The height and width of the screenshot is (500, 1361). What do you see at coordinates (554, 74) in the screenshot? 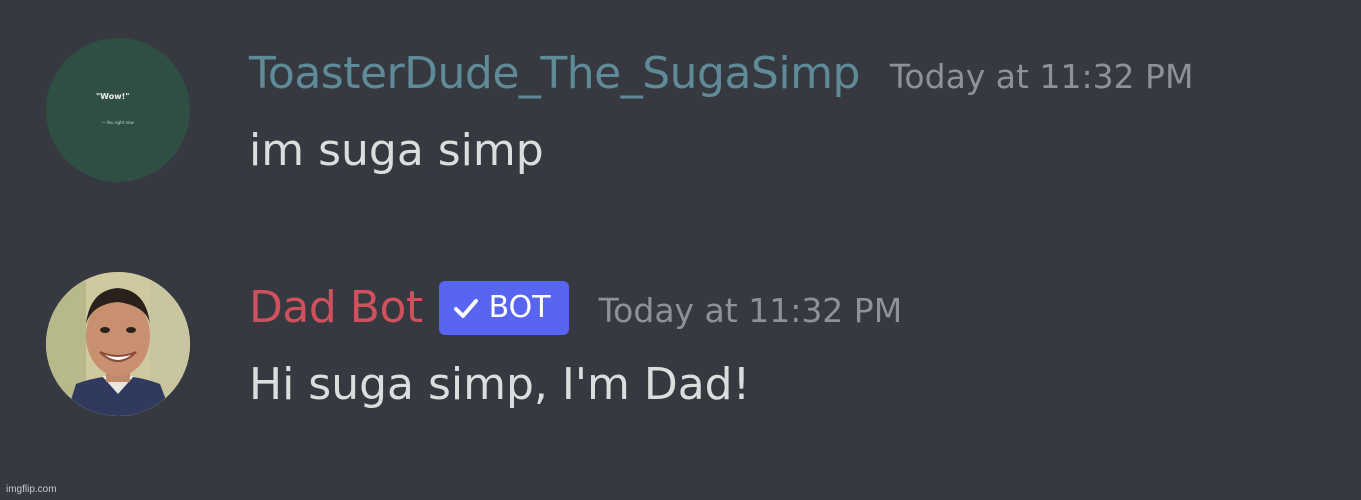
I see `username: ToasterDude_The_SugaSimp` at bounding box center [554, 74].